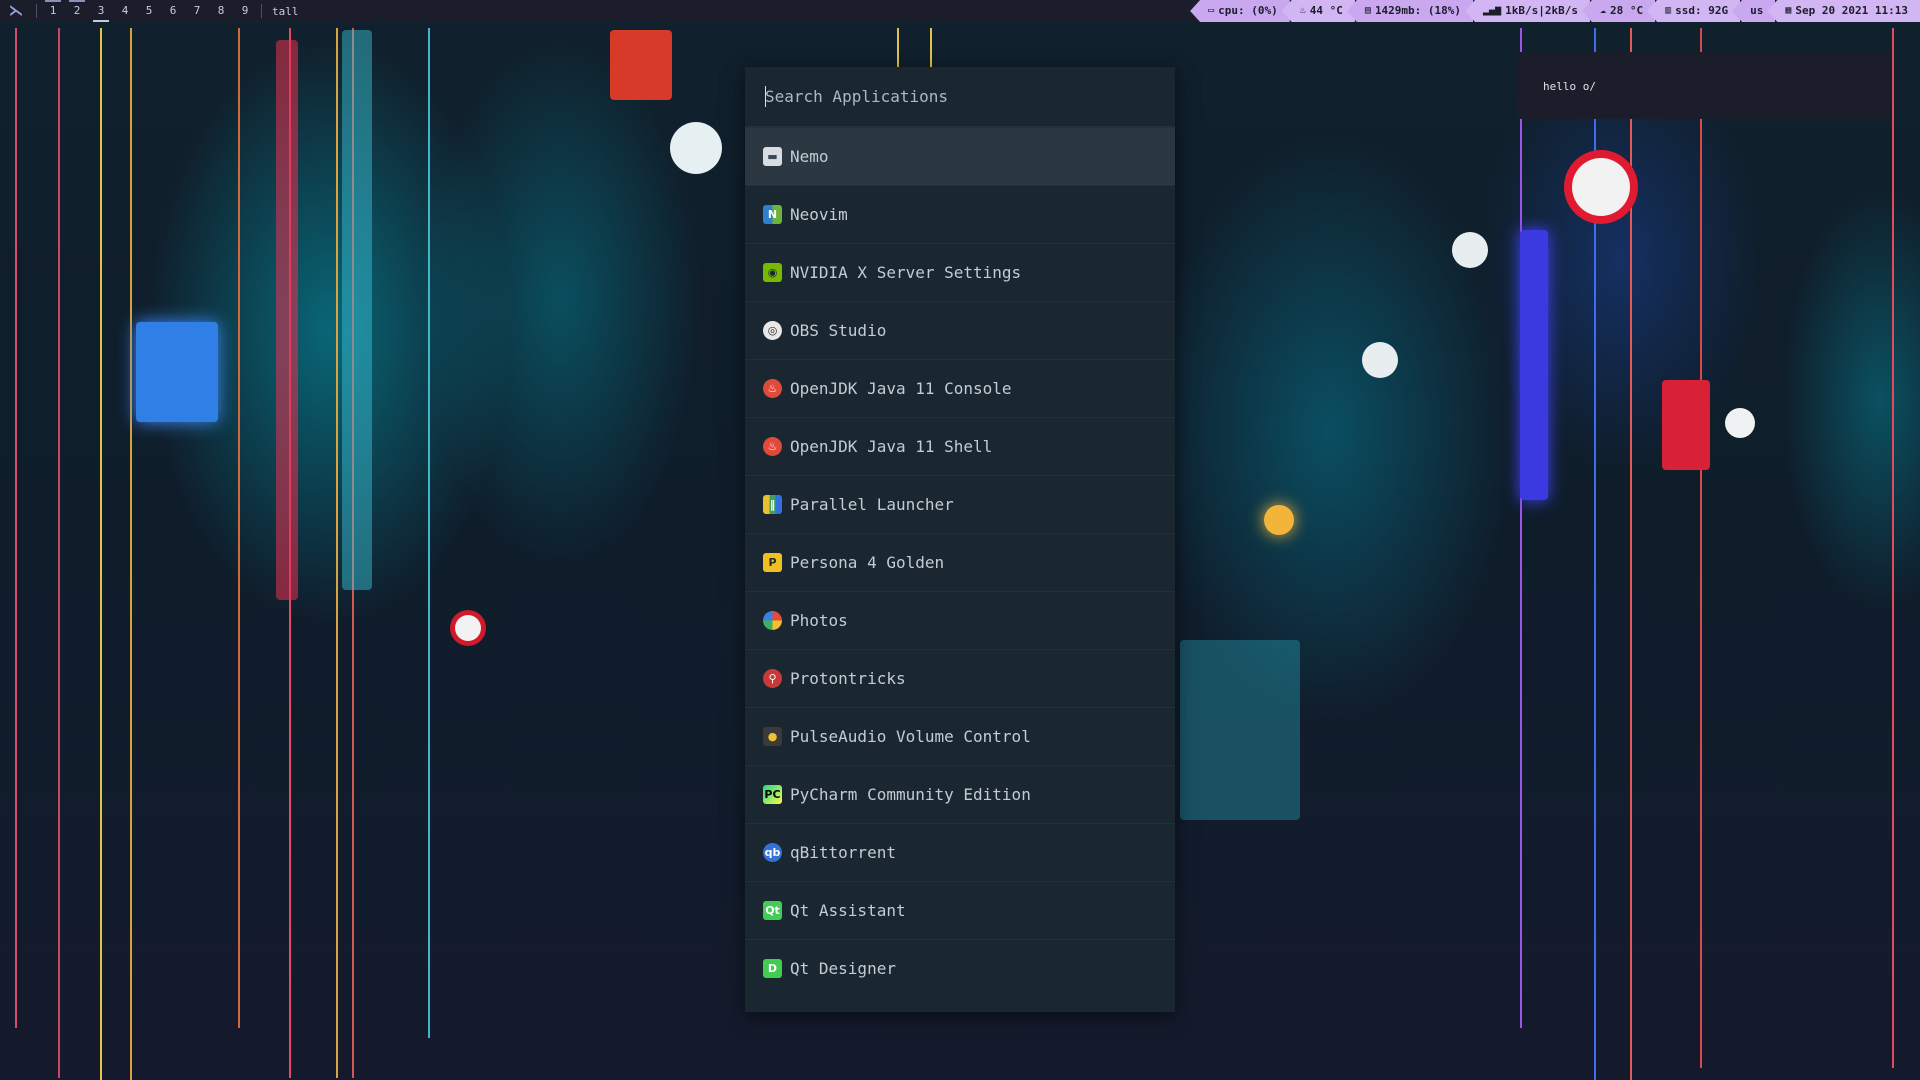 The image size is (1920, 1080). What do you see at coordinates (772, 852) in the screenshot?
I see `qbittorrent-icon: qb` at bounding box center [772, 852].